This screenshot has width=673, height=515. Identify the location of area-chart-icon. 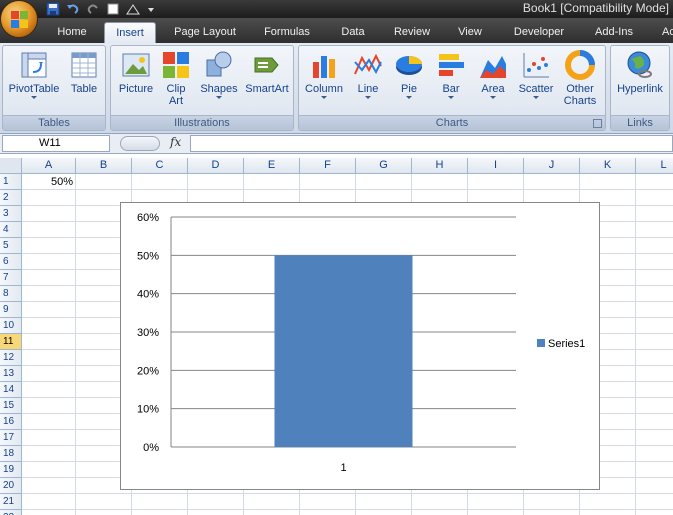
(493, 67).